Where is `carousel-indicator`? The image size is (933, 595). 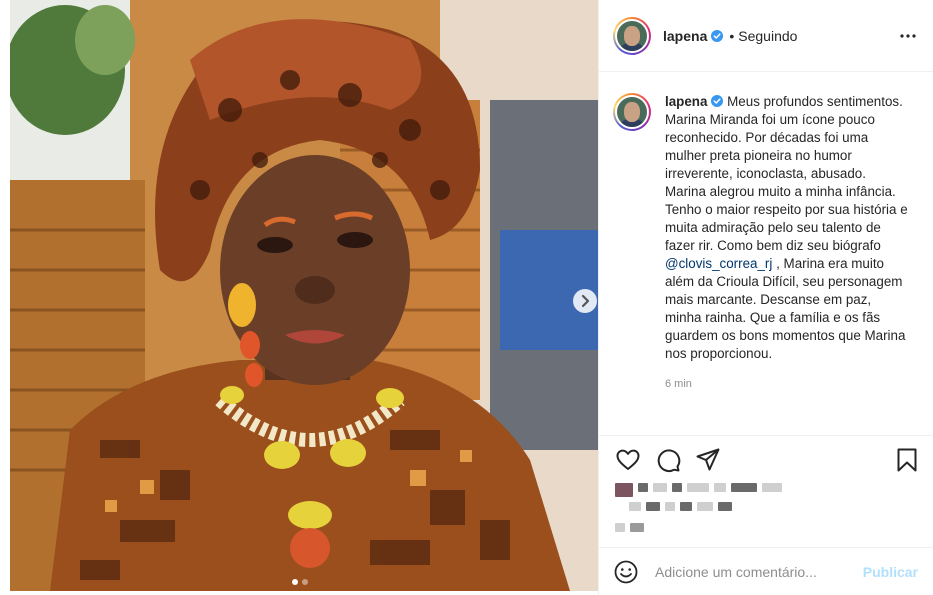 carousel-indicator is located at coordinates (300, 582).